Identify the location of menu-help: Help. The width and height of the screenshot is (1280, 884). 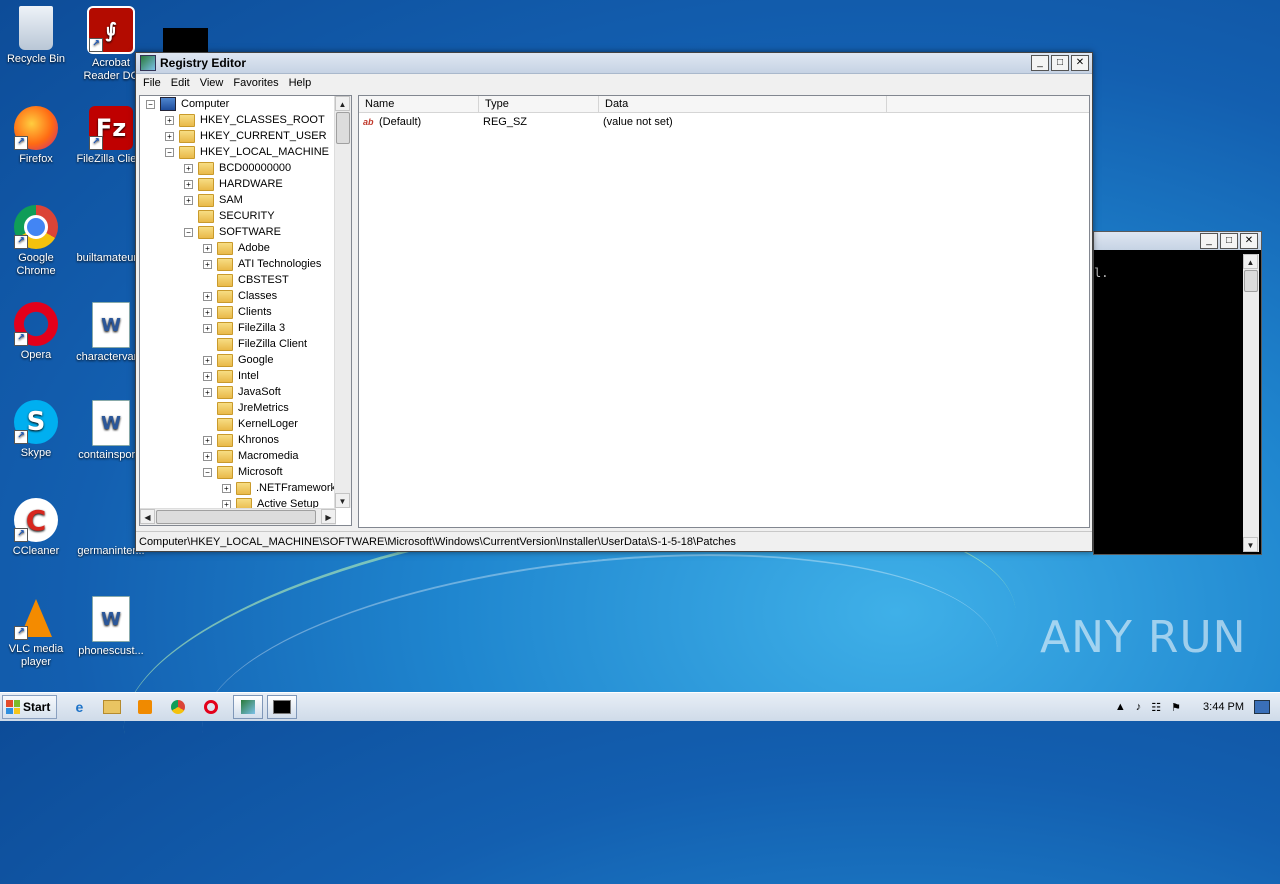
(302, 83).